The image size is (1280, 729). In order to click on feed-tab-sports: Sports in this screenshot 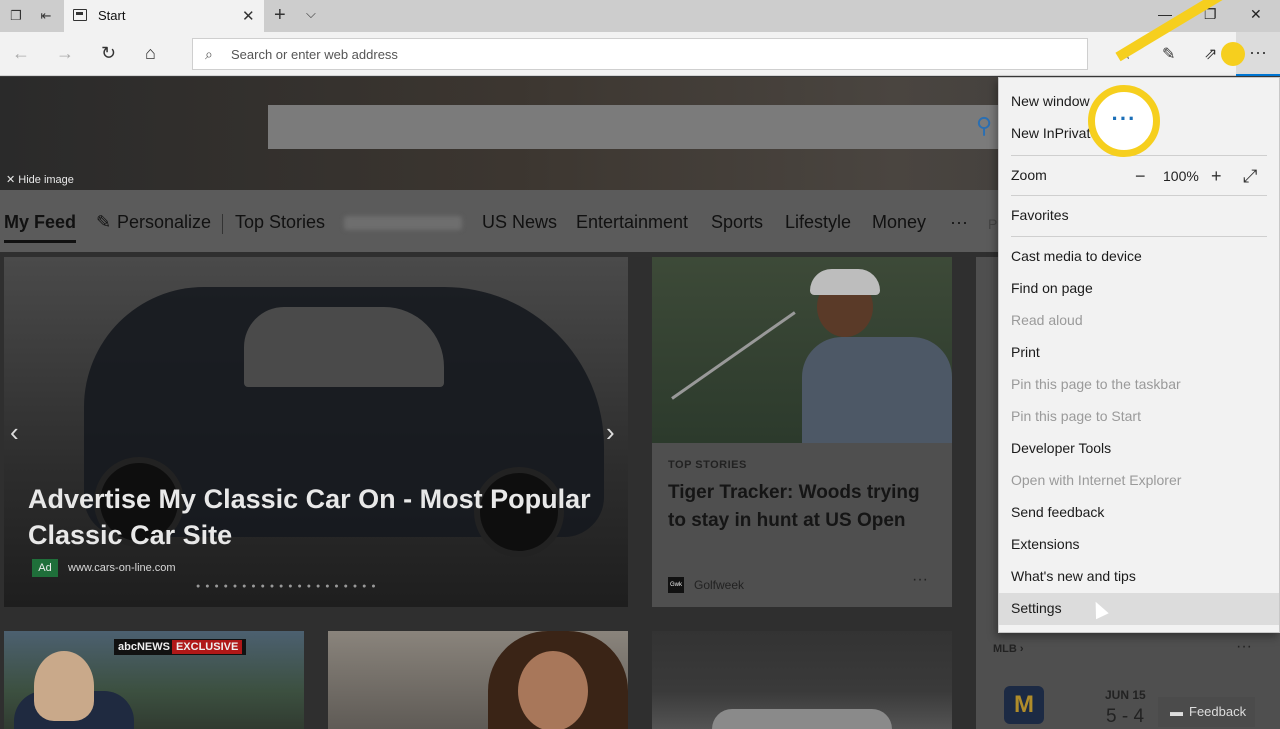, I will do `click(737, 222)`.